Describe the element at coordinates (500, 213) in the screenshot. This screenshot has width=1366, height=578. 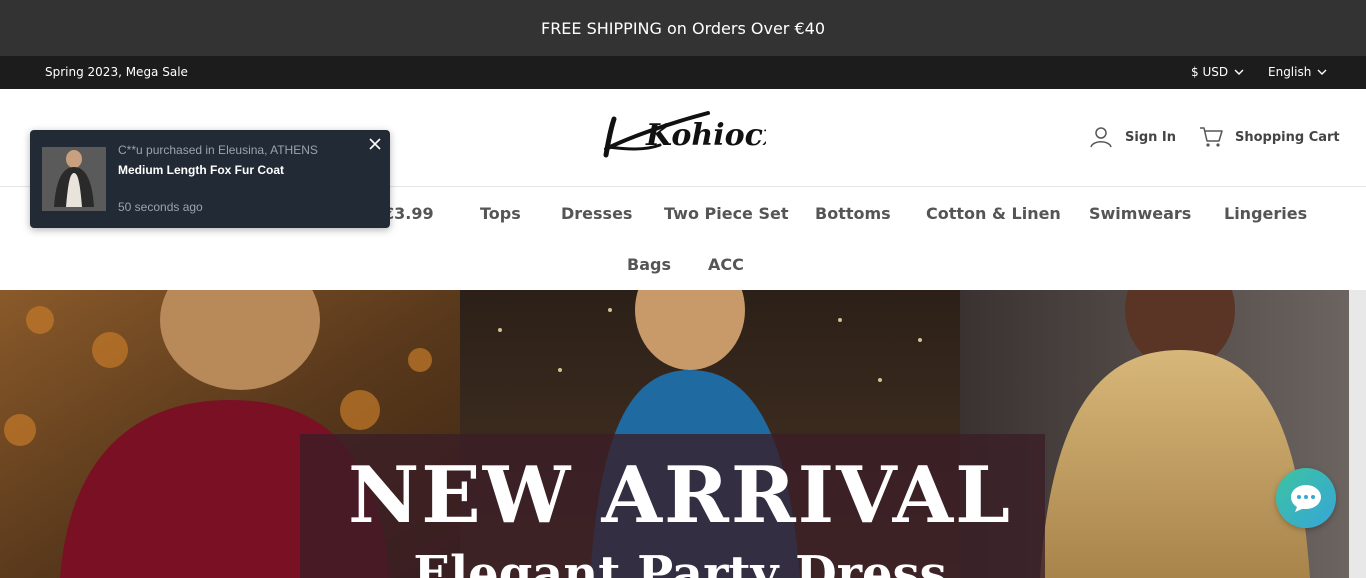
I see `nav-item-tops: Tops` at that location.